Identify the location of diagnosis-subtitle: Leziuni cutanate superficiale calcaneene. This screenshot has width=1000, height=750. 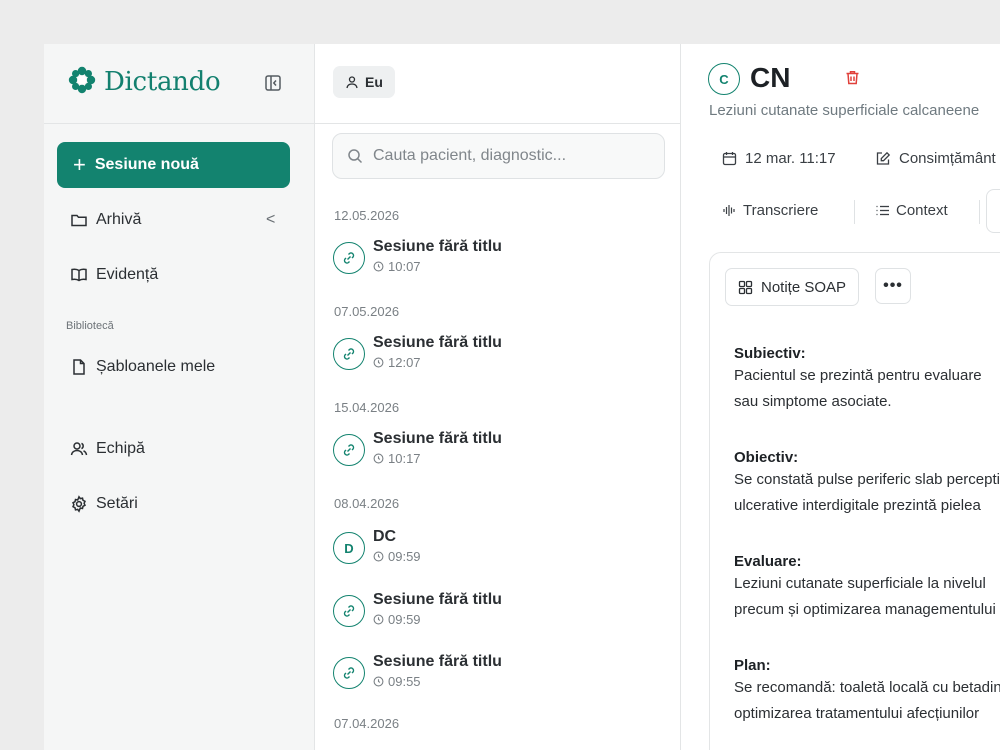
(844, 110).